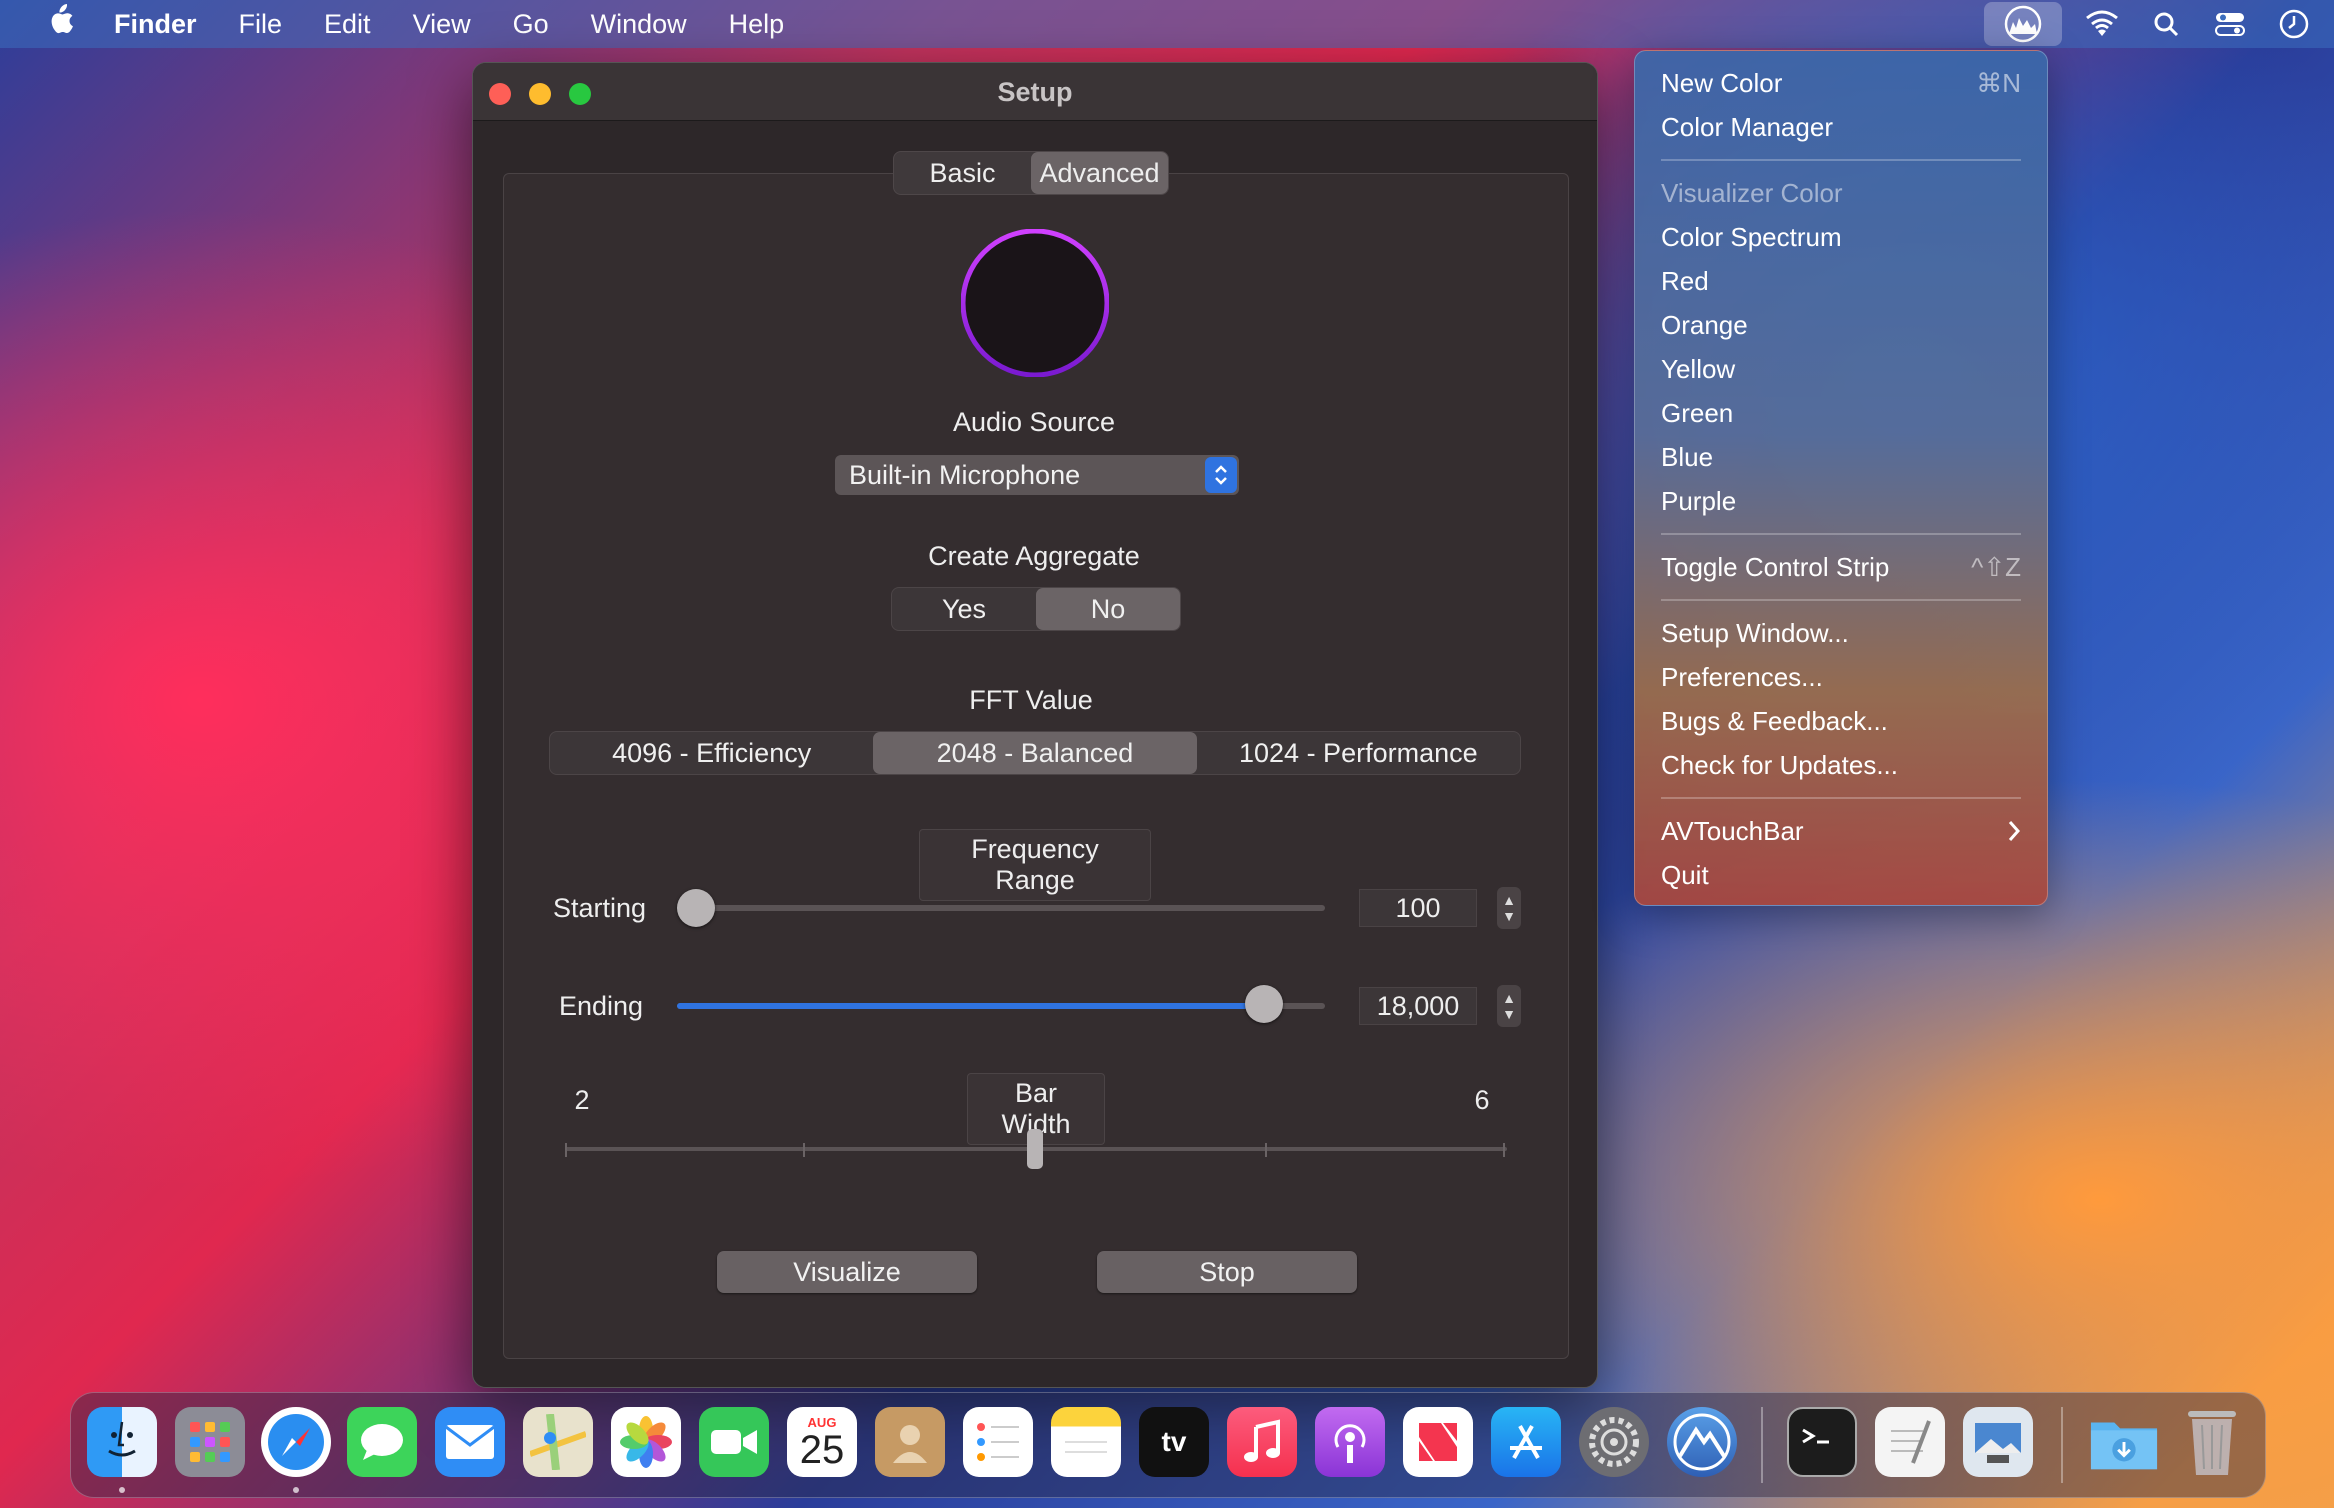 The width and height of the screenshot is (2334, 1508). What do you see at coordinates (1614, 1442) in the screenshot?
I see `system-preferences-icon` at bounding box center [1614, 1442].